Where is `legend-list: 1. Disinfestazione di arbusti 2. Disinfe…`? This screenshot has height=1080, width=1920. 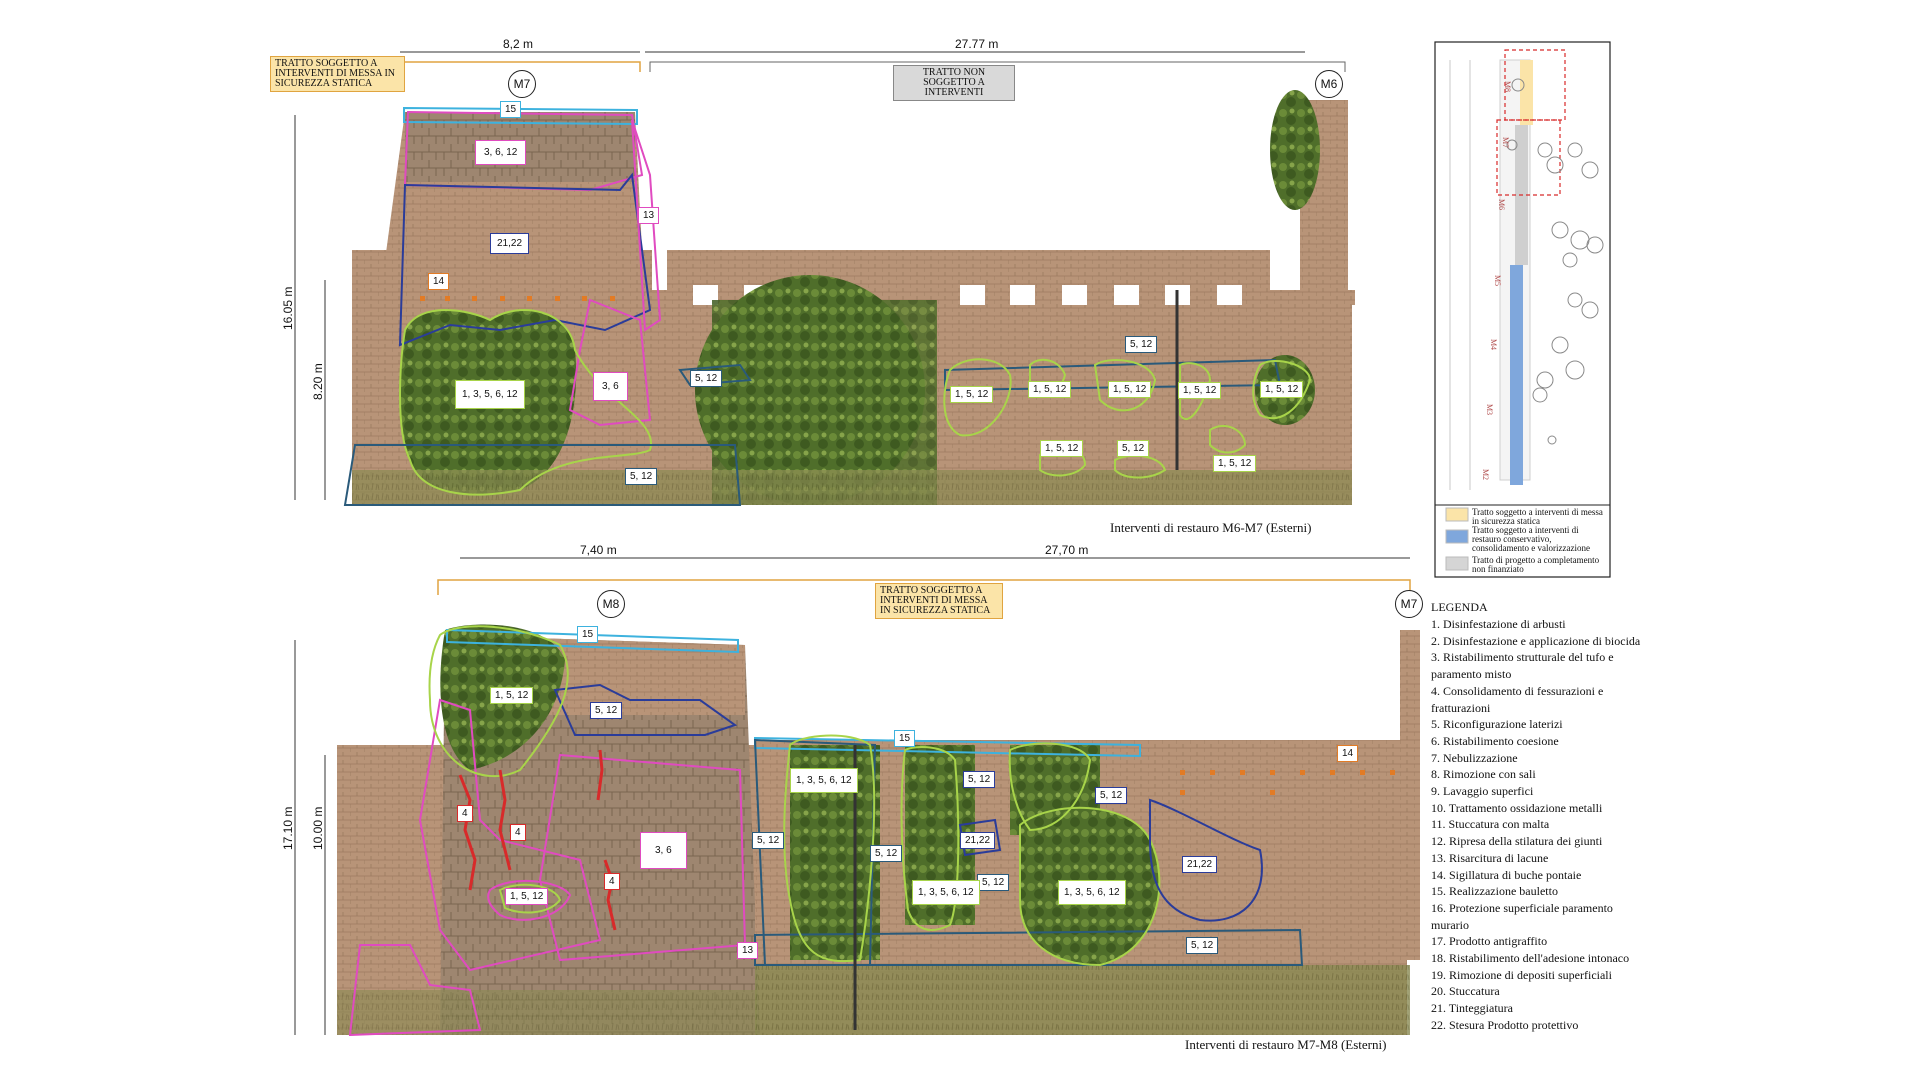
legend-list: 1. Disinfestazione di arbusti 2. Disinfe… is located at coordinates (1541, 825).